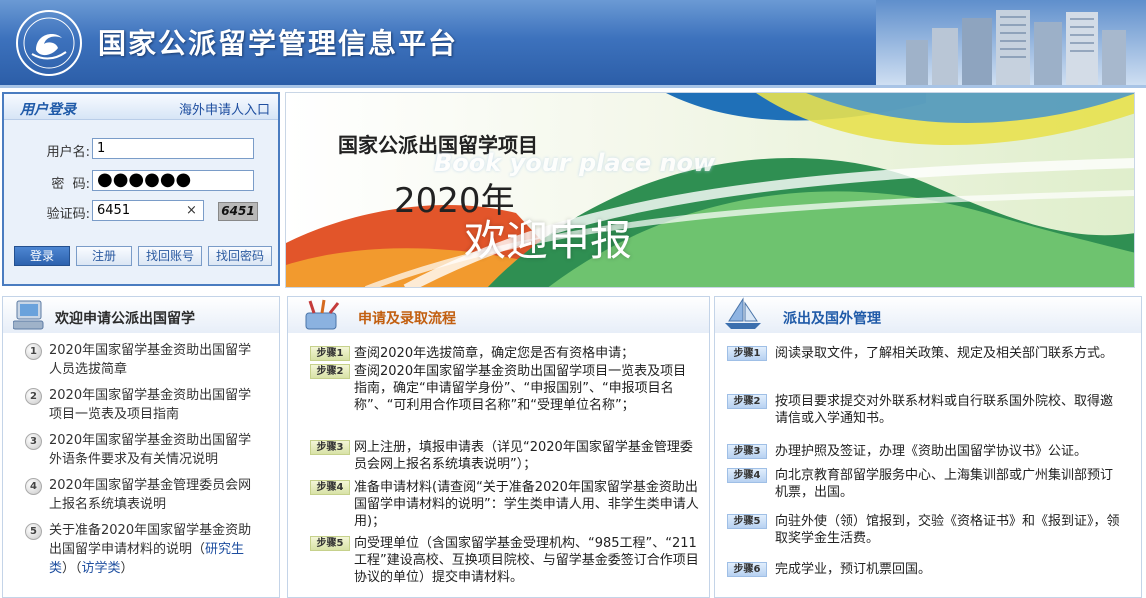  What do you see at coordinates (931, 451) in the screenshot?
I see `step-text: 办理护照及签证，办理《资助出国留学协议书》公证。` at bounding box center [931, 451].